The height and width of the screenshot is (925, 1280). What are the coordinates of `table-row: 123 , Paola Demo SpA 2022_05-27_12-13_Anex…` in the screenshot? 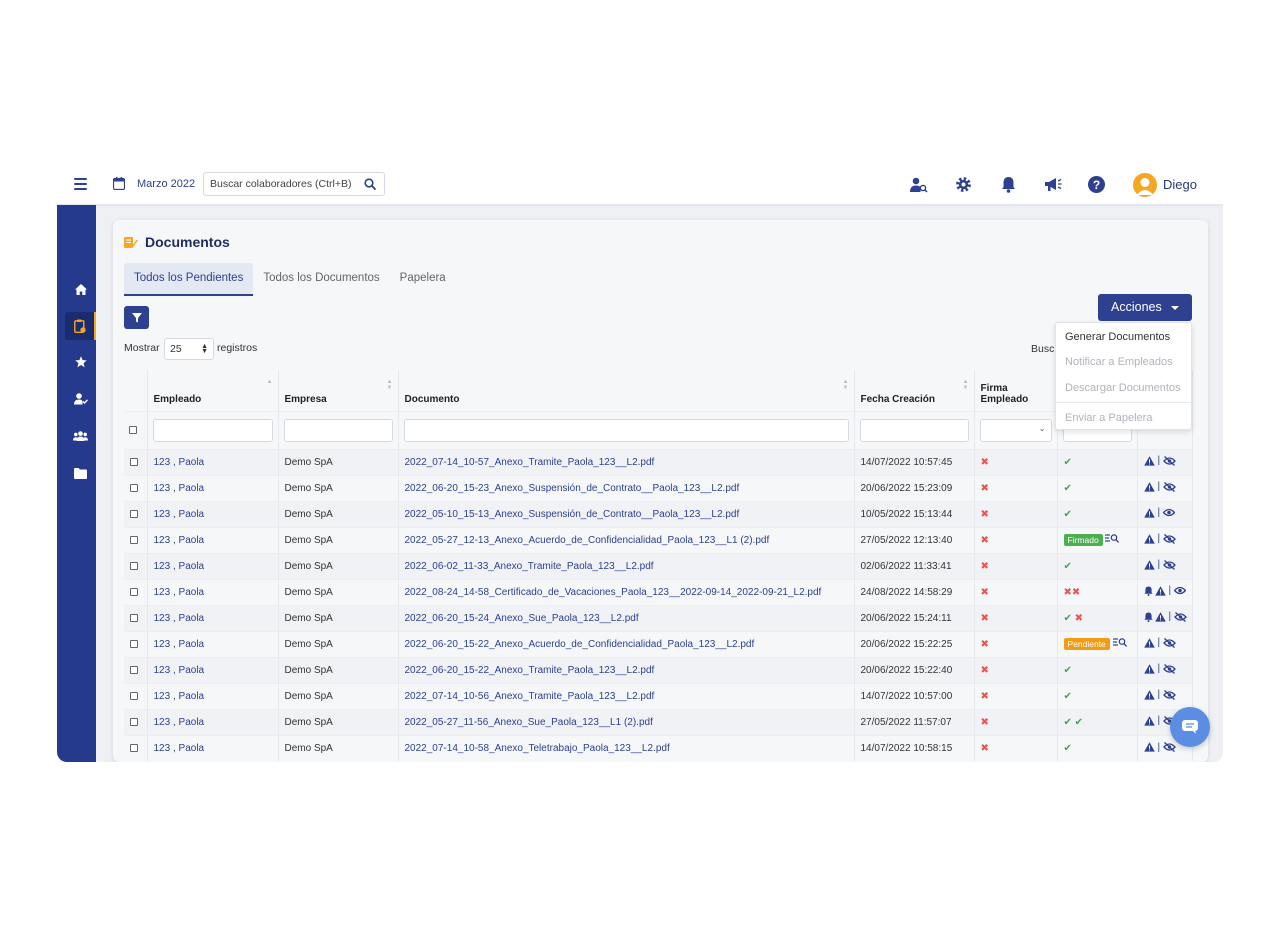 It's located at (658, 539).